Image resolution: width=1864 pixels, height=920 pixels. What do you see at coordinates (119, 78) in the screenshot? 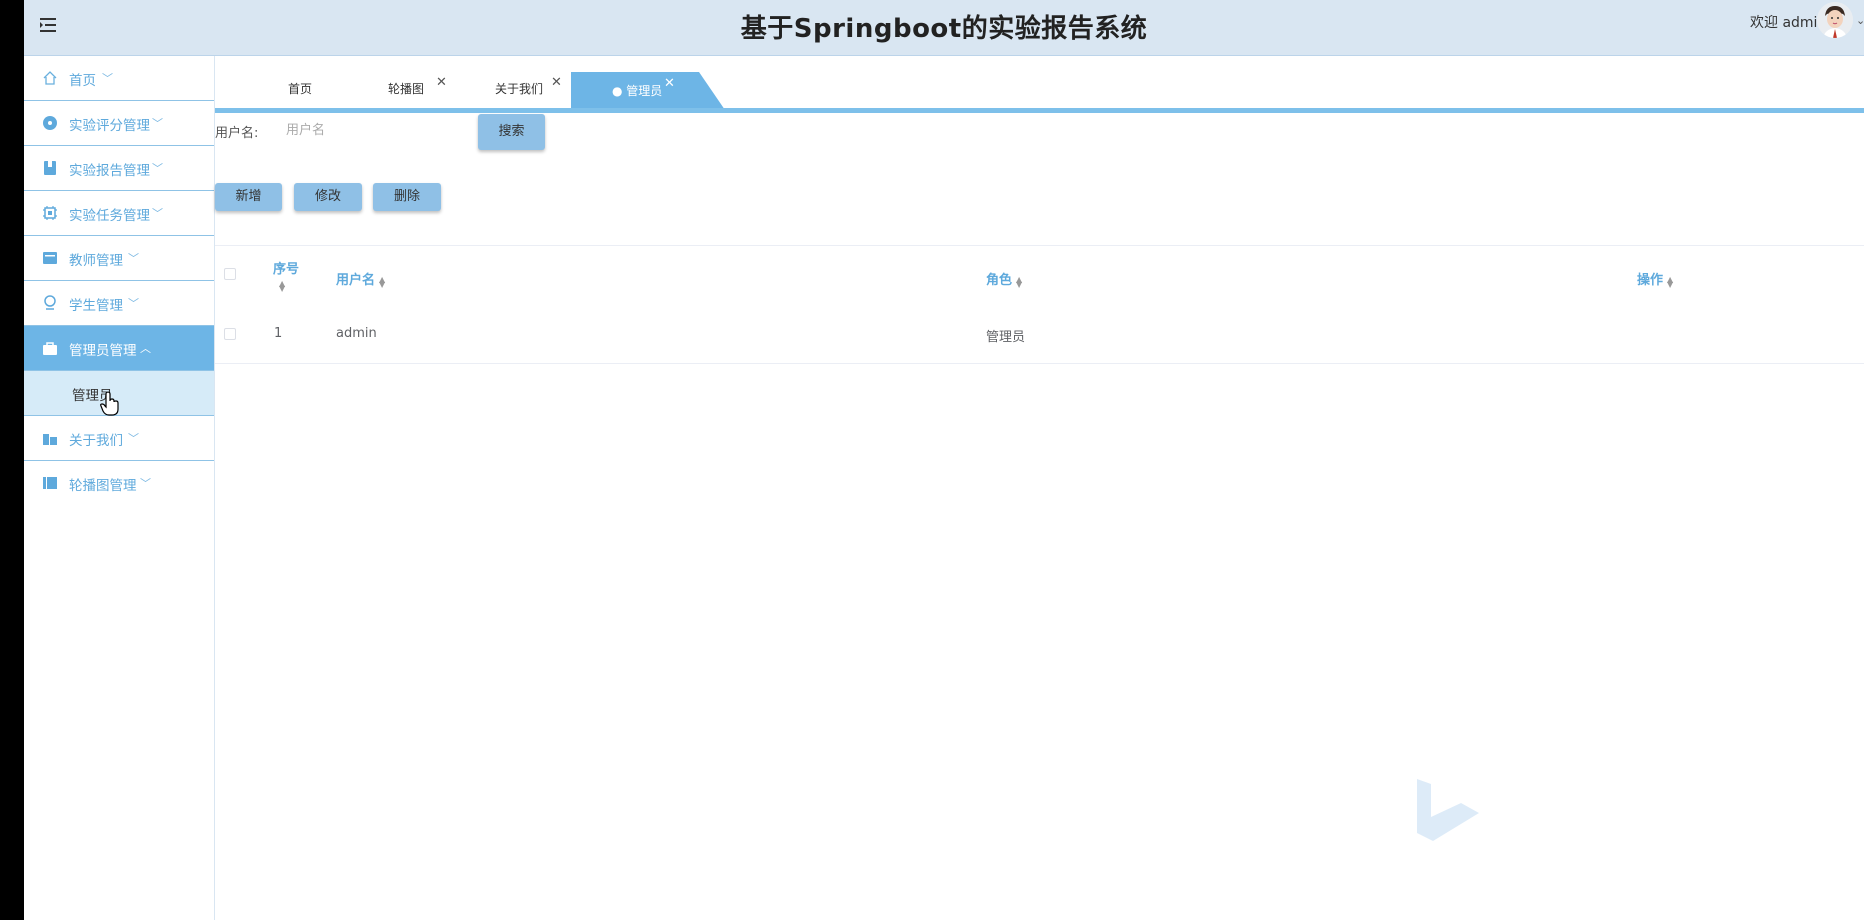
I see `sidebar-item-home: 首页 ﹀` at bounding box center [119, 78].